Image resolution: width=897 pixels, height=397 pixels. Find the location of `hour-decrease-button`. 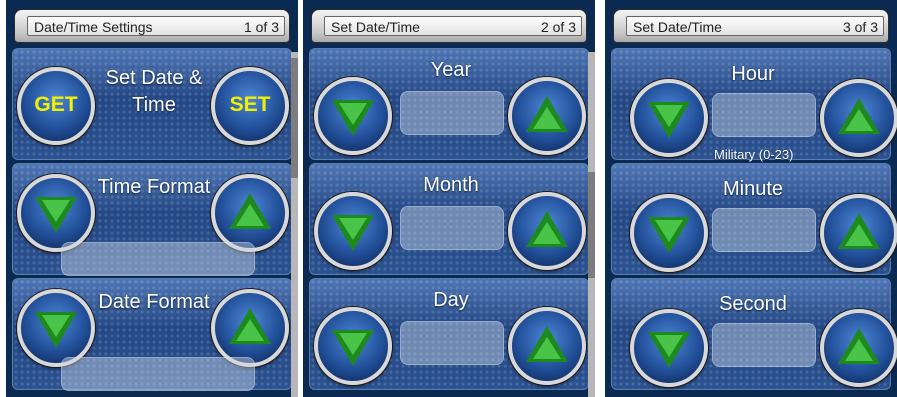

hour-decrease-button is located at coordinates (669, 118).